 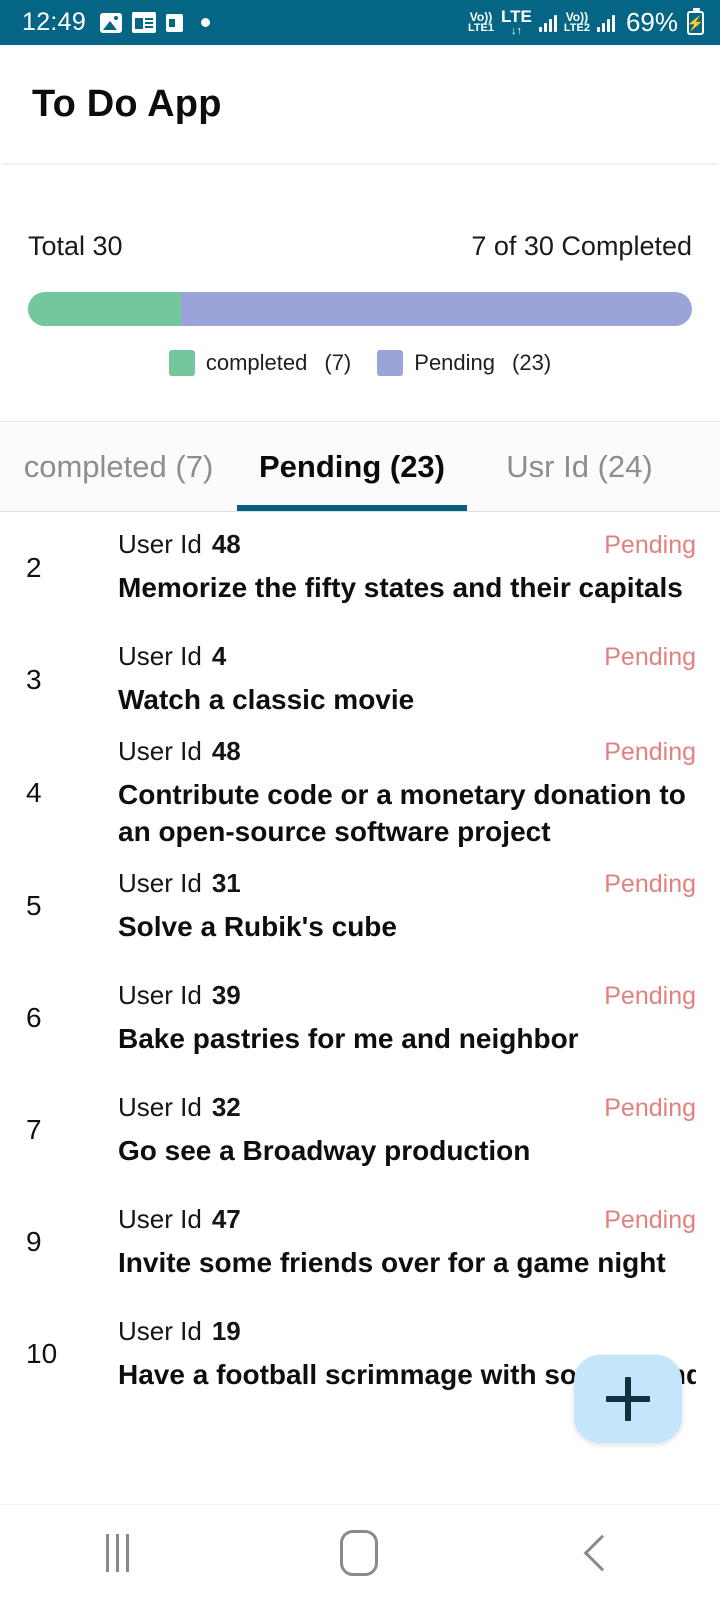 What do you see at coordinates (348, 1038) in the screenshot?
I see `task-title: Bake pastries for me and neighbor` at bounding box center [348, 1038].